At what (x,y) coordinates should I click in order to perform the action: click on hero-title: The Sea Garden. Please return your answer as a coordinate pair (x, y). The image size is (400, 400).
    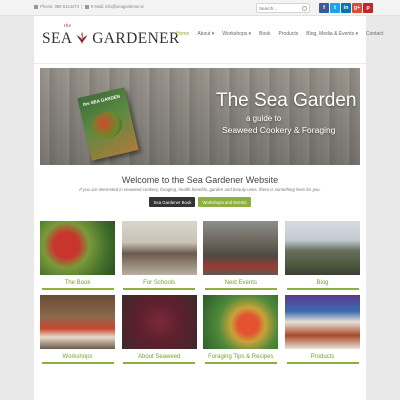
    Looking at the image, I should click on (286, 100).